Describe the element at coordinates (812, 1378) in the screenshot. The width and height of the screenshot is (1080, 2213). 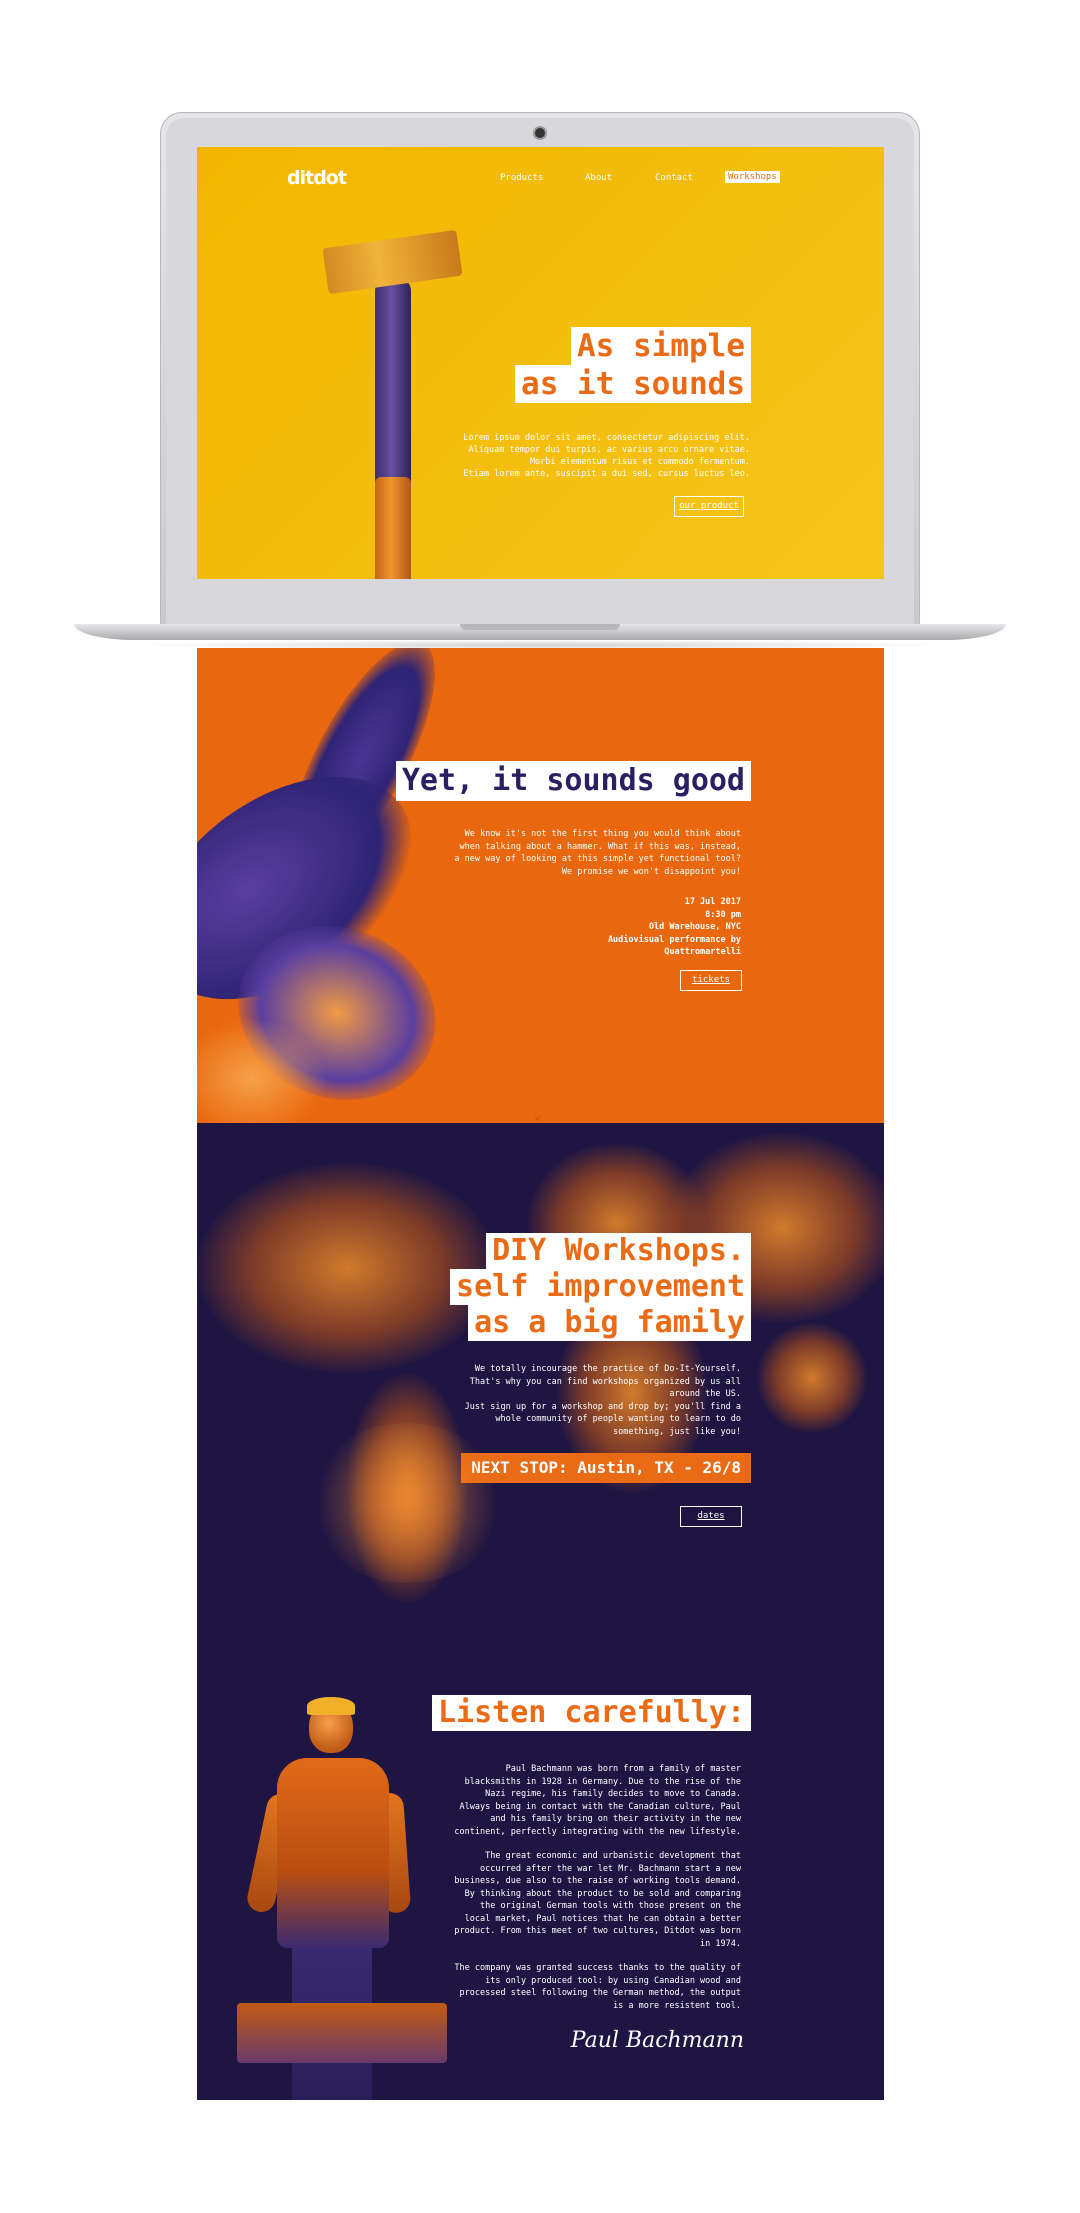
I see `world-map-image` at that location.